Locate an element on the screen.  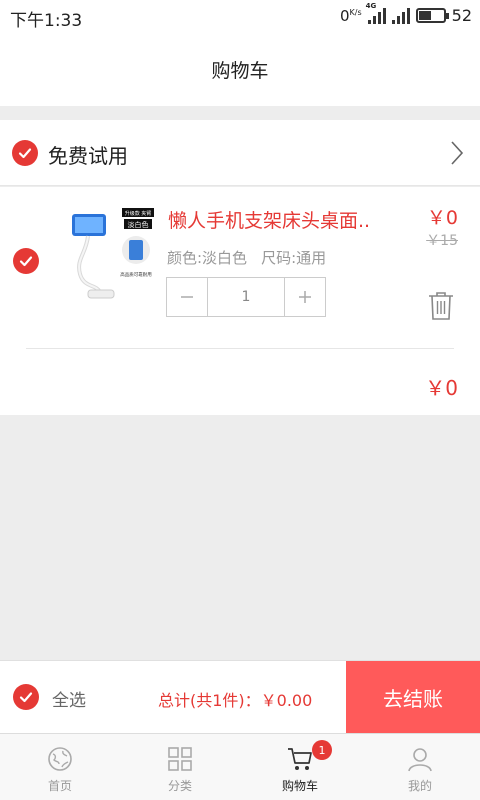
select-all-checkbox is located at coordinates (26, 697).